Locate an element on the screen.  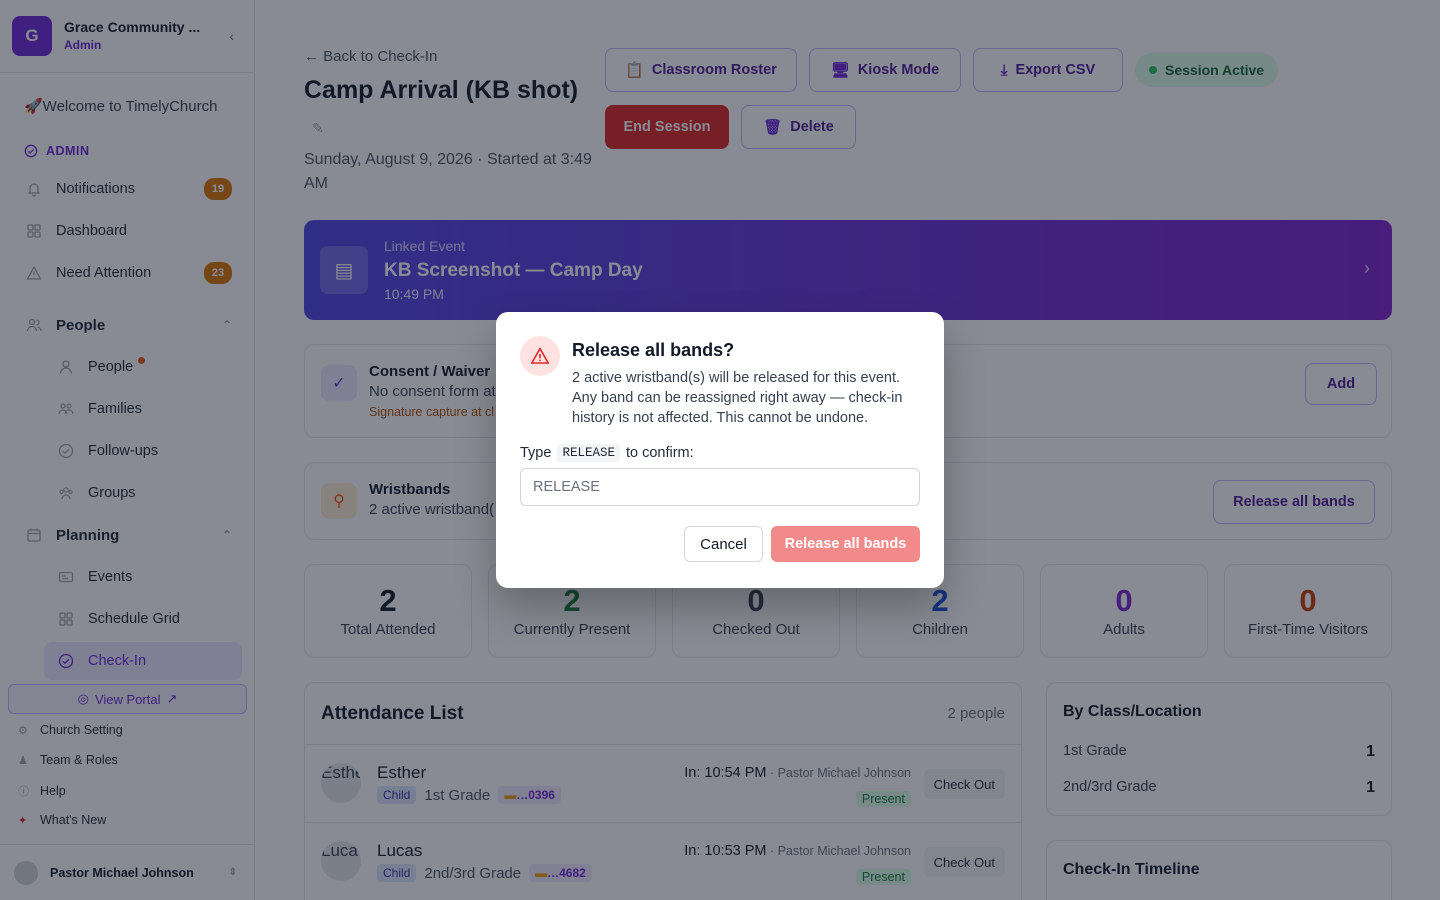
dialog-title: Release all bands? is located at coordinates (653, 350).